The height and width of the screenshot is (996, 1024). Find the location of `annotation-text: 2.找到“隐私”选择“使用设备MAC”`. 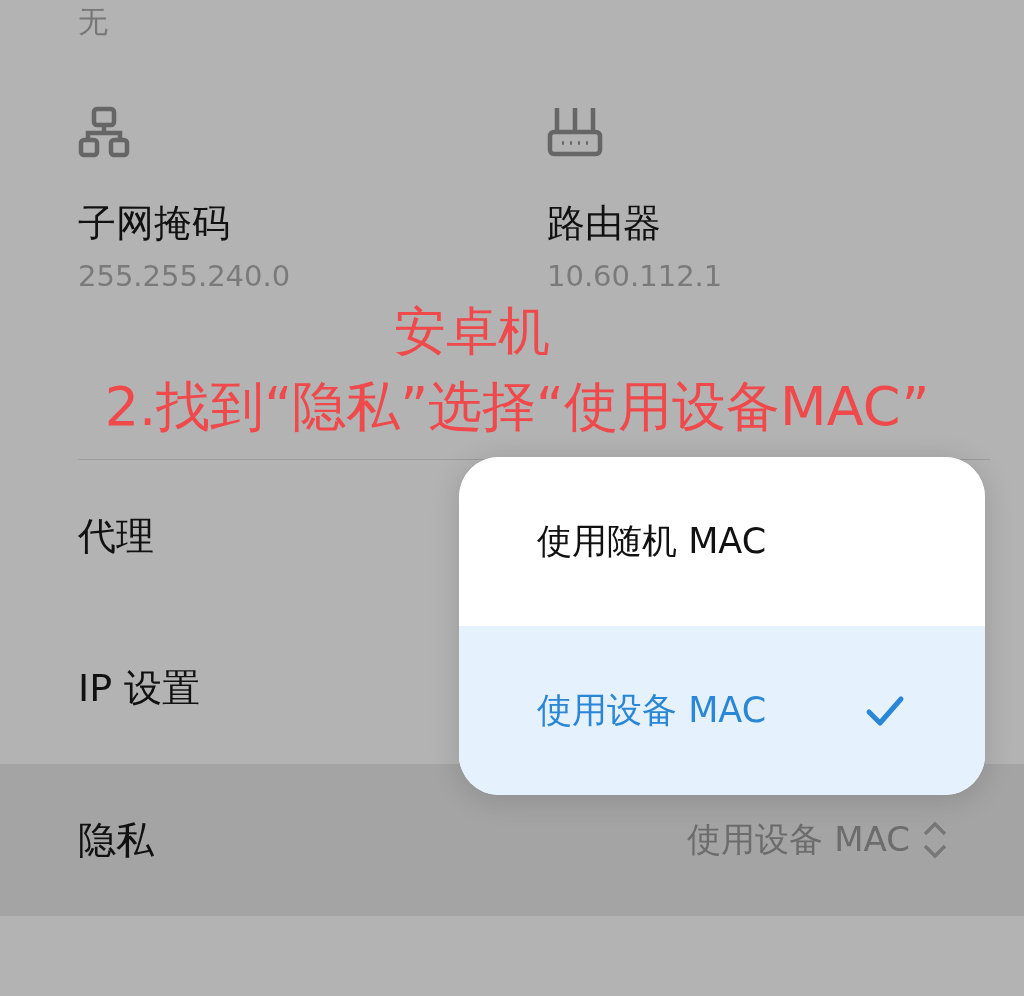

annotation-text: 2.找到“隐私”选择“使用设备MAC” is located at coordinates (517, 407).